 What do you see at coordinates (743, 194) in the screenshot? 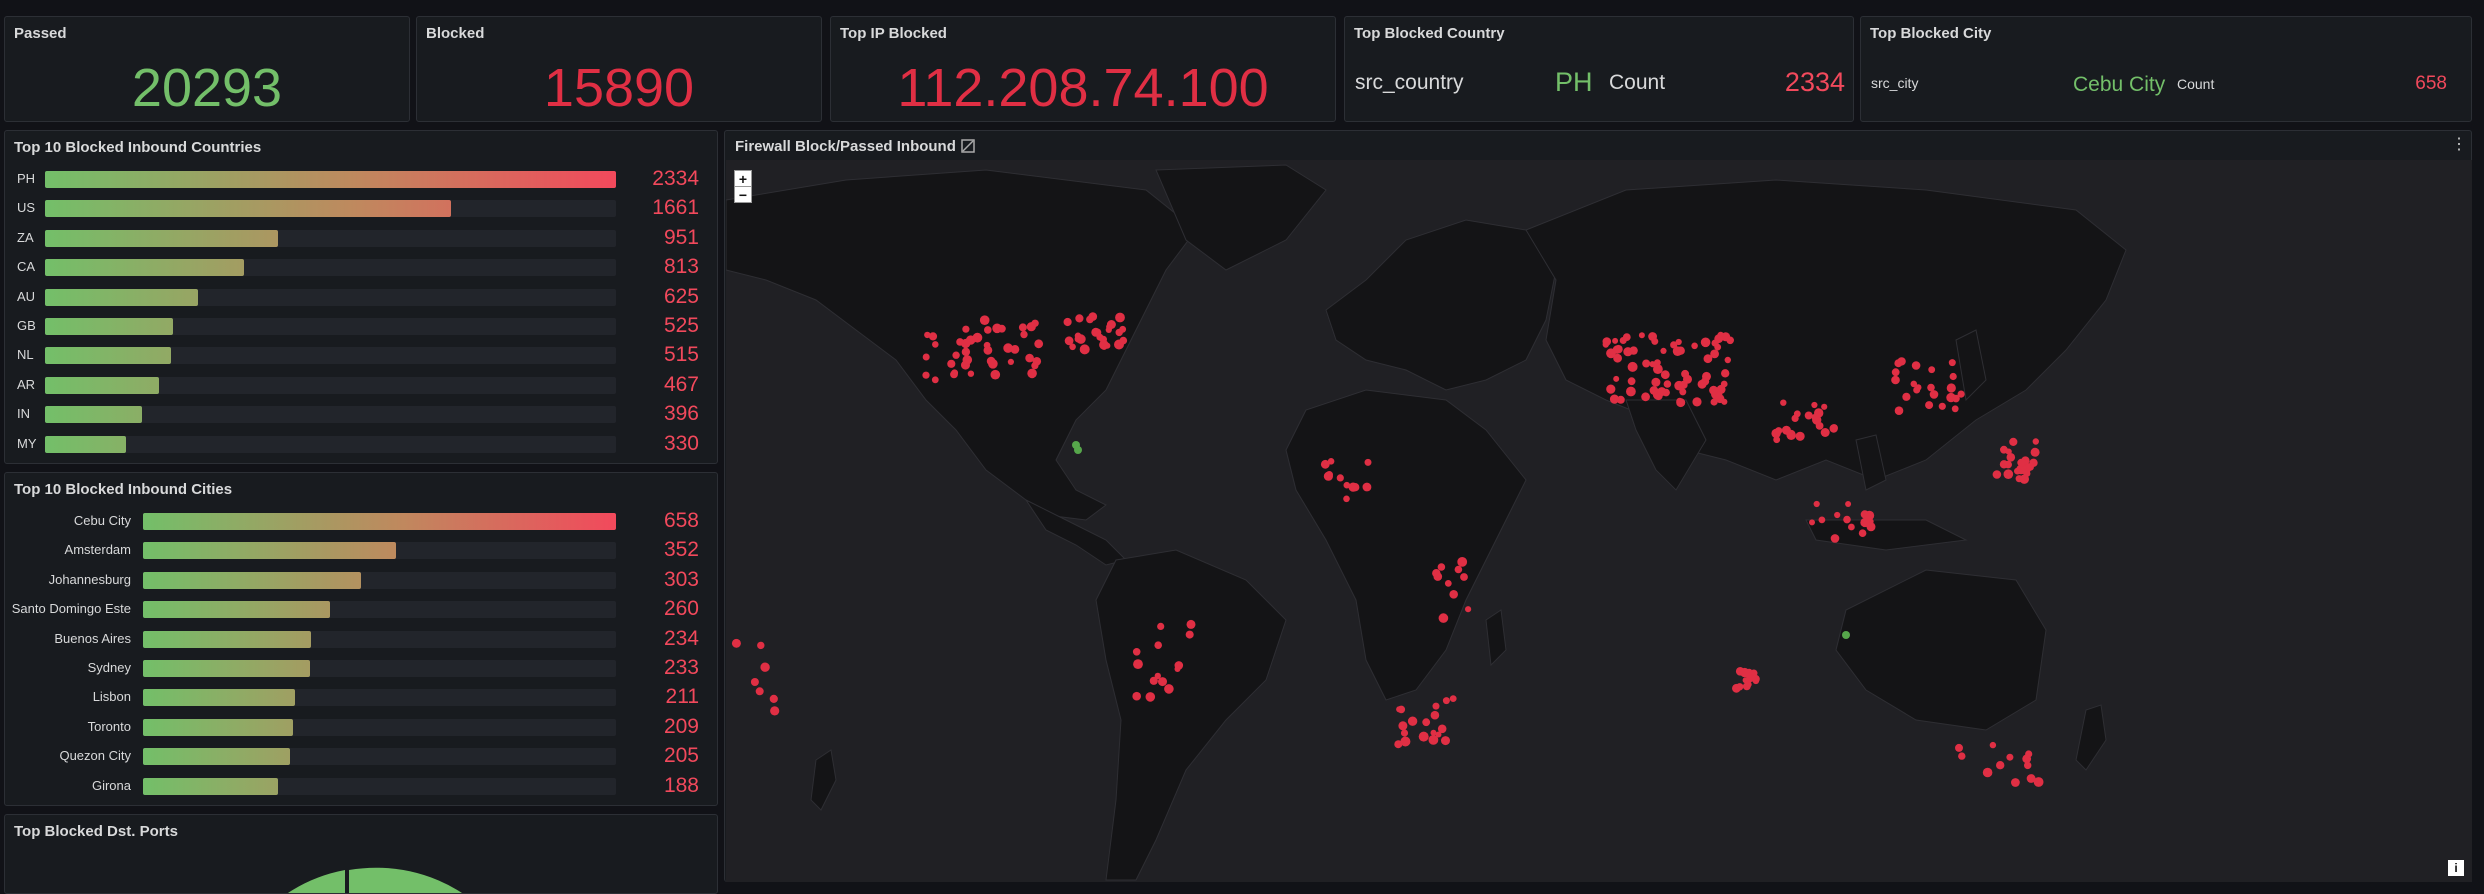
I see `zoom-out-button: −` at bounding box center [743, 194].